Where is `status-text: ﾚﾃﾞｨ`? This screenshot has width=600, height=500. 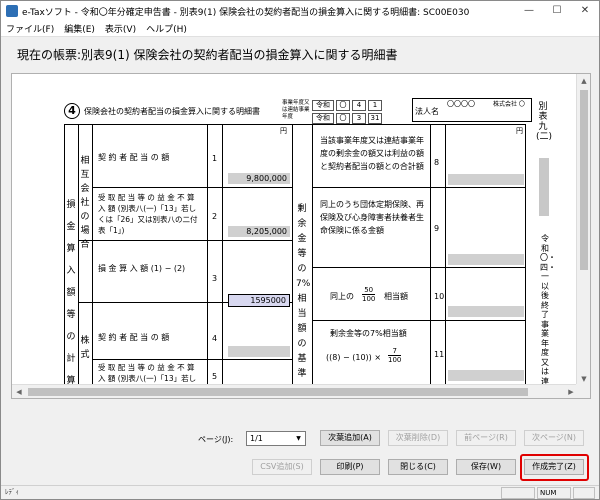 status-text: ﾚﾃﾞｨ is located at coordinates (12, 492).